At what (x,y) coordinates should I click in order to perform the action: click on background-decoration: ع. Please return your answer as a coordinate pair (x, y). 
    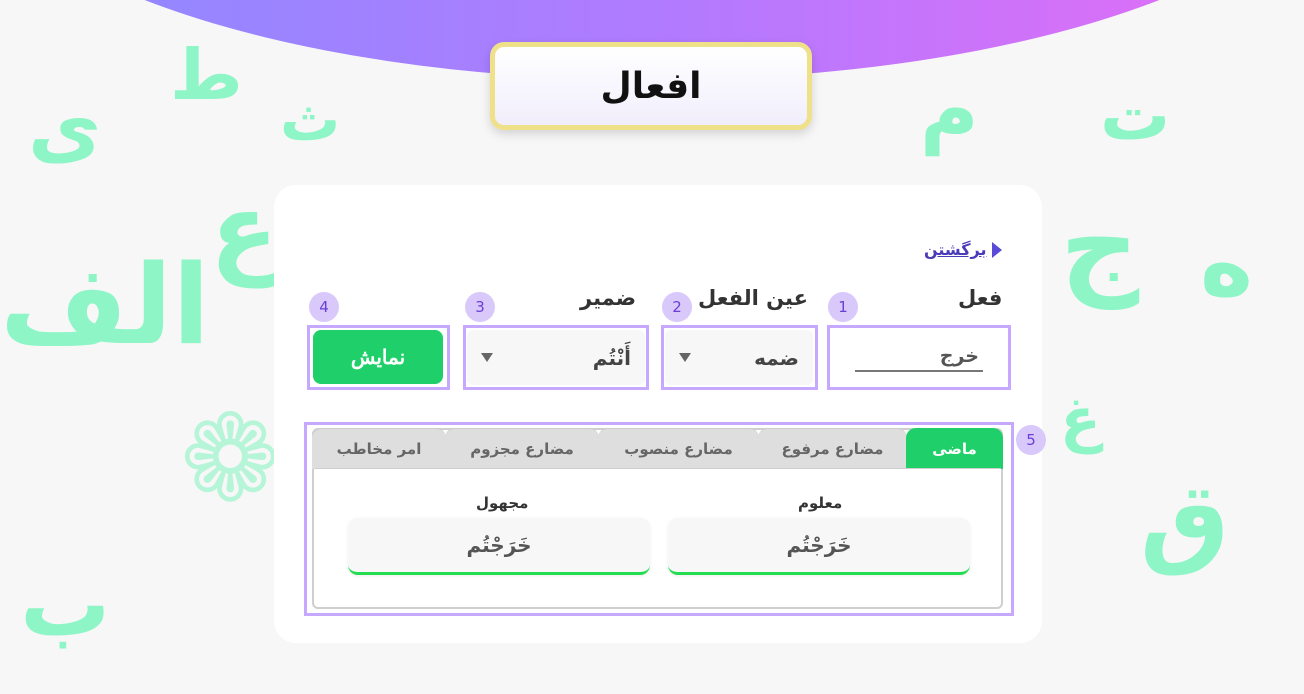
    Looking at the image, I should click on (244, 229).